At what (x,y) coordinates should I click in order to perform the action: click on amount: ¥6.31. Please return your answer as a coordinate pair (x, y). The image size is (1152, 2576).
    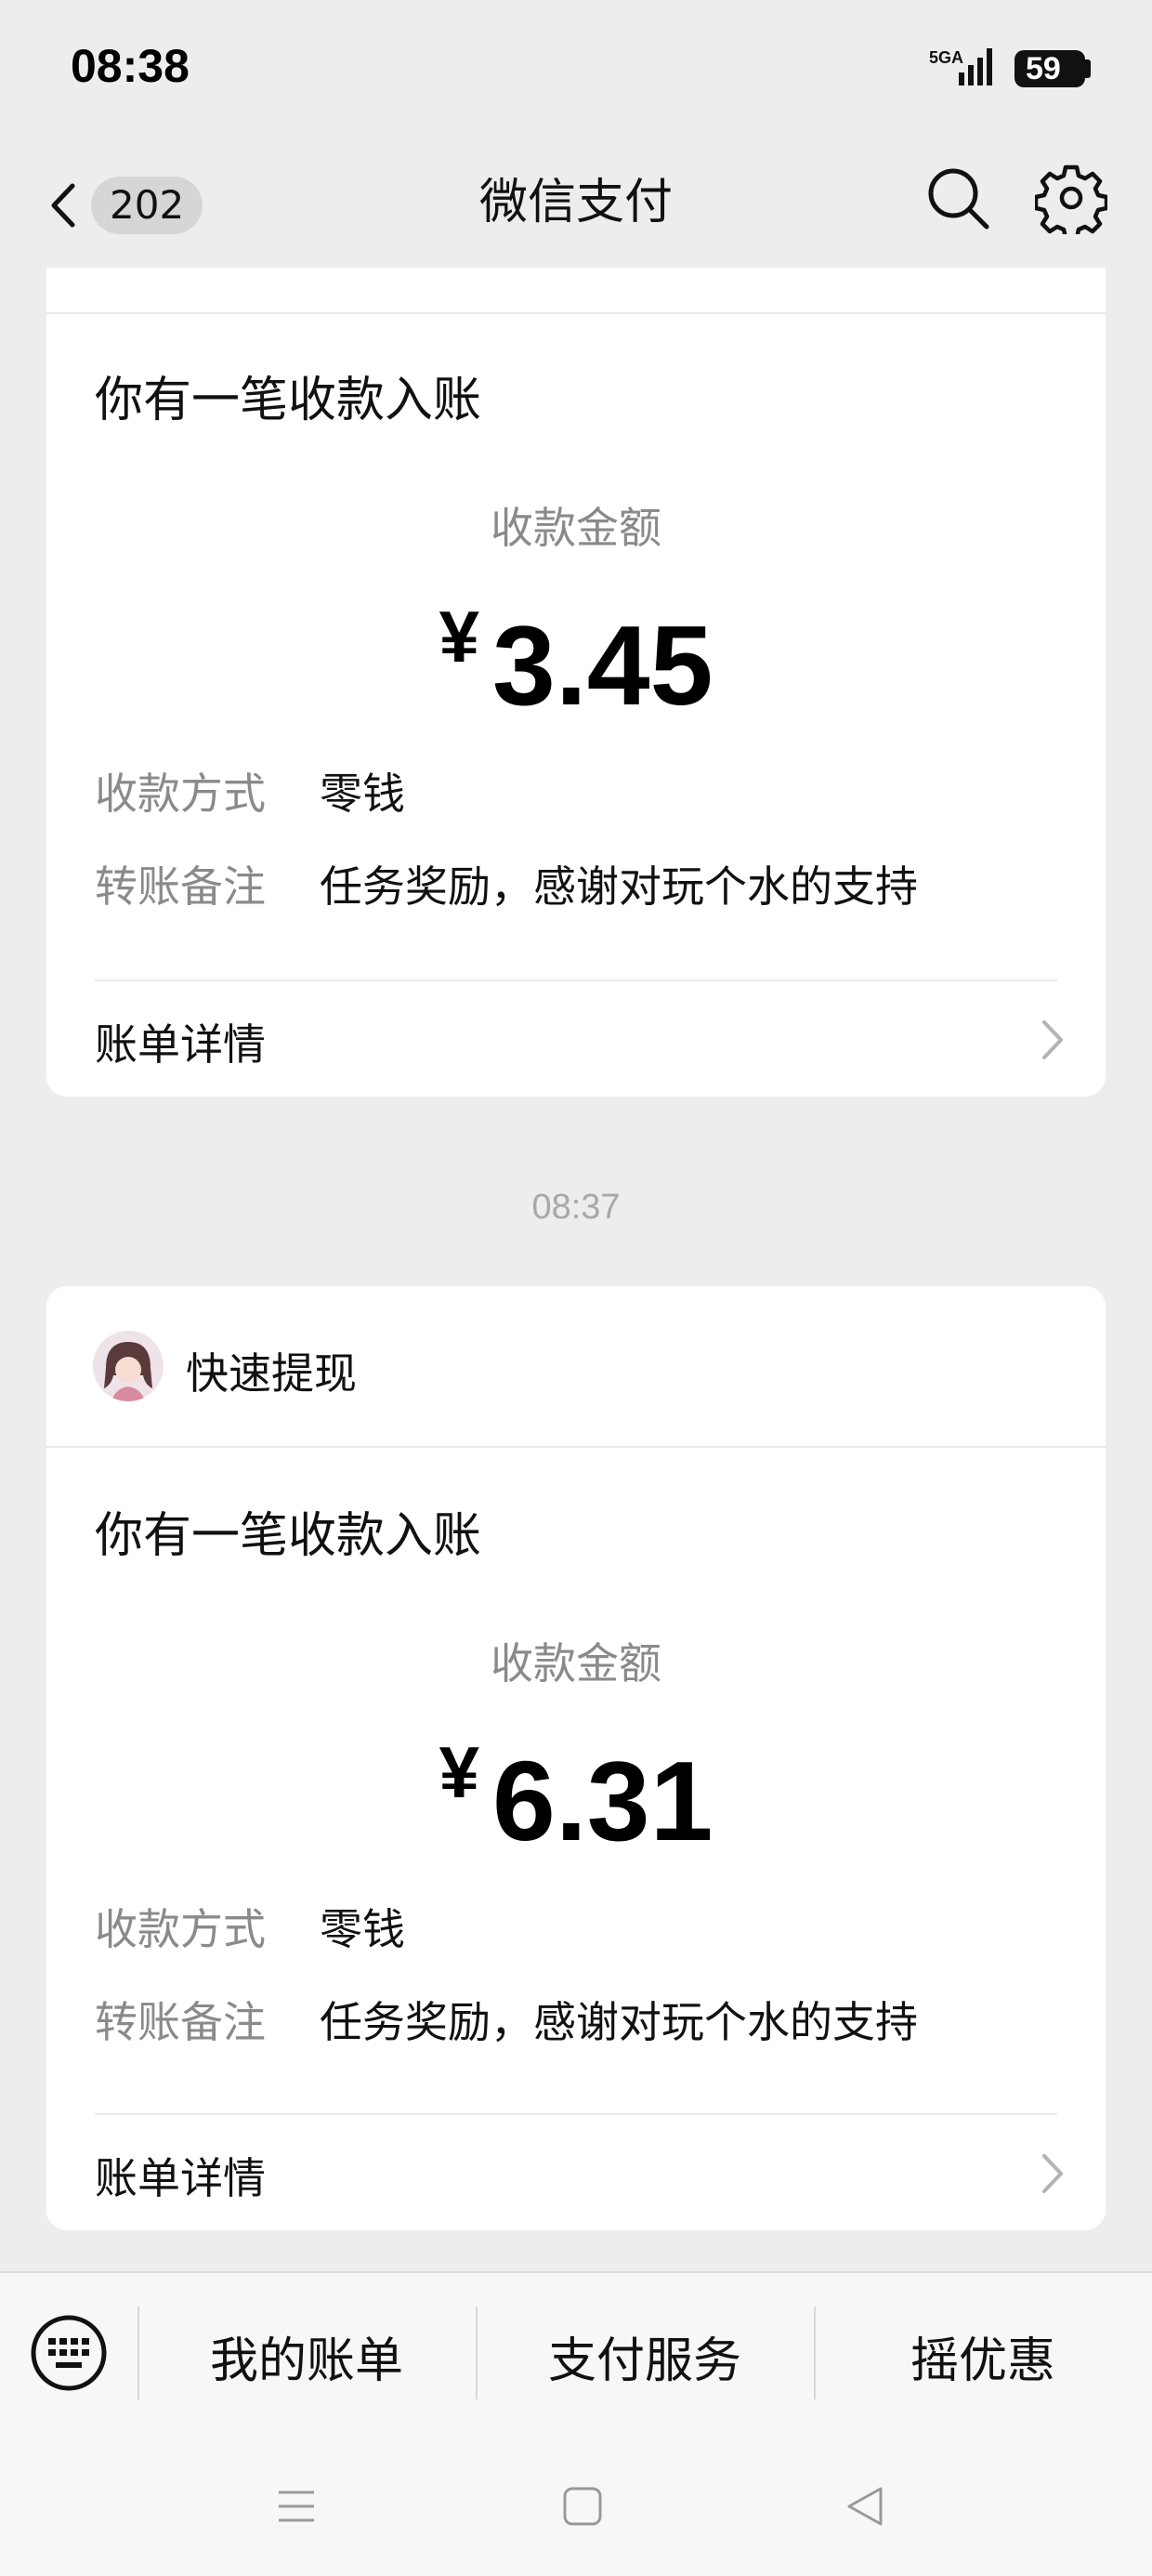
    Looking at the image, I should click on (576, 1798).